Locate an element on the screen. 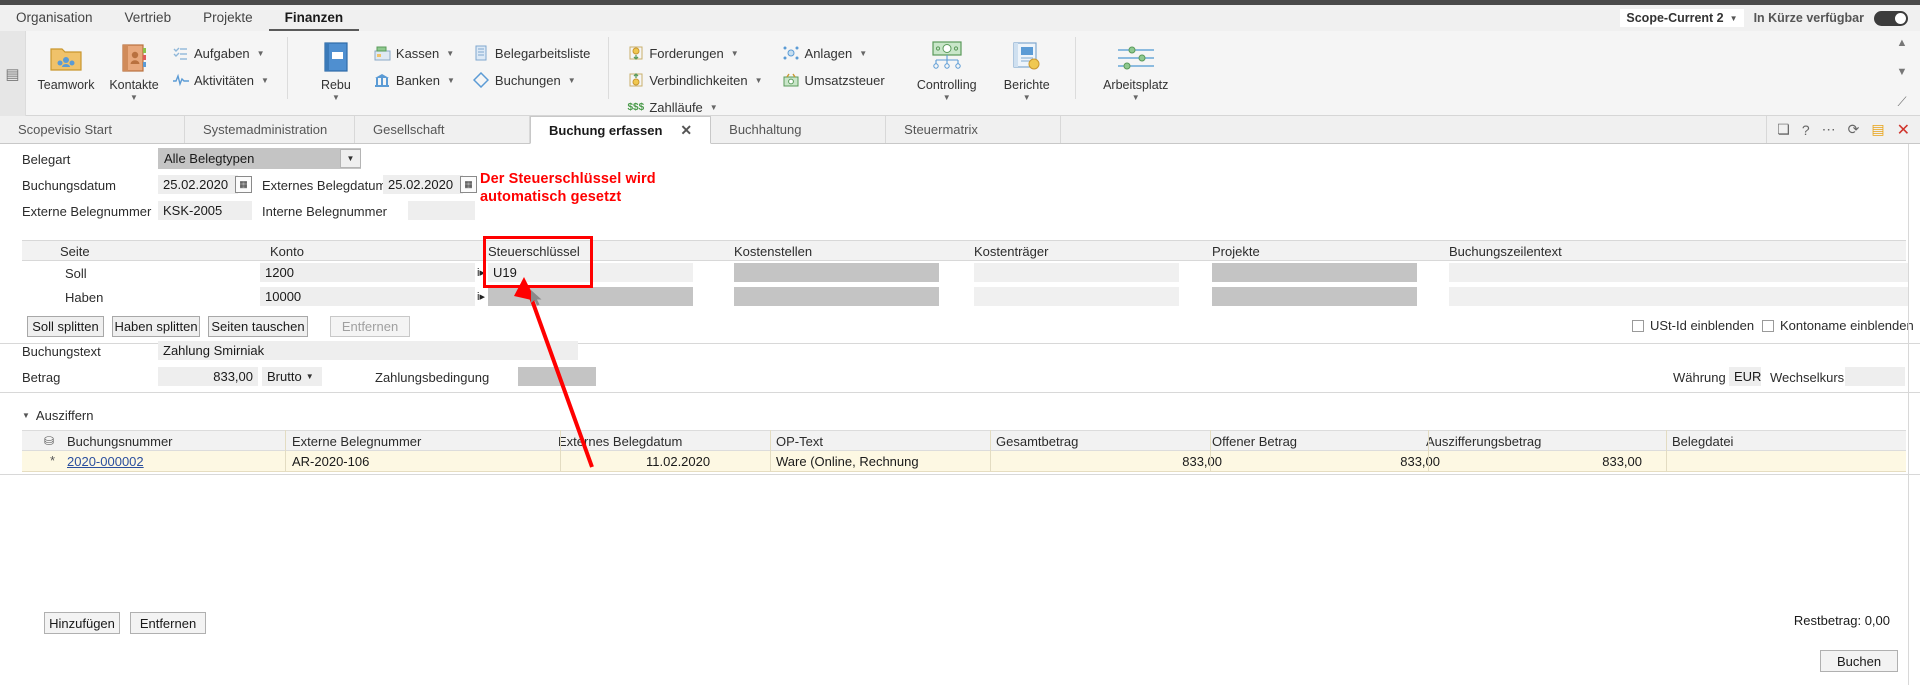 This screenshot has height=685, width=1920. kontoname-einblenden-label: Kontoname einblenden is located at coordinates (1847, 325).